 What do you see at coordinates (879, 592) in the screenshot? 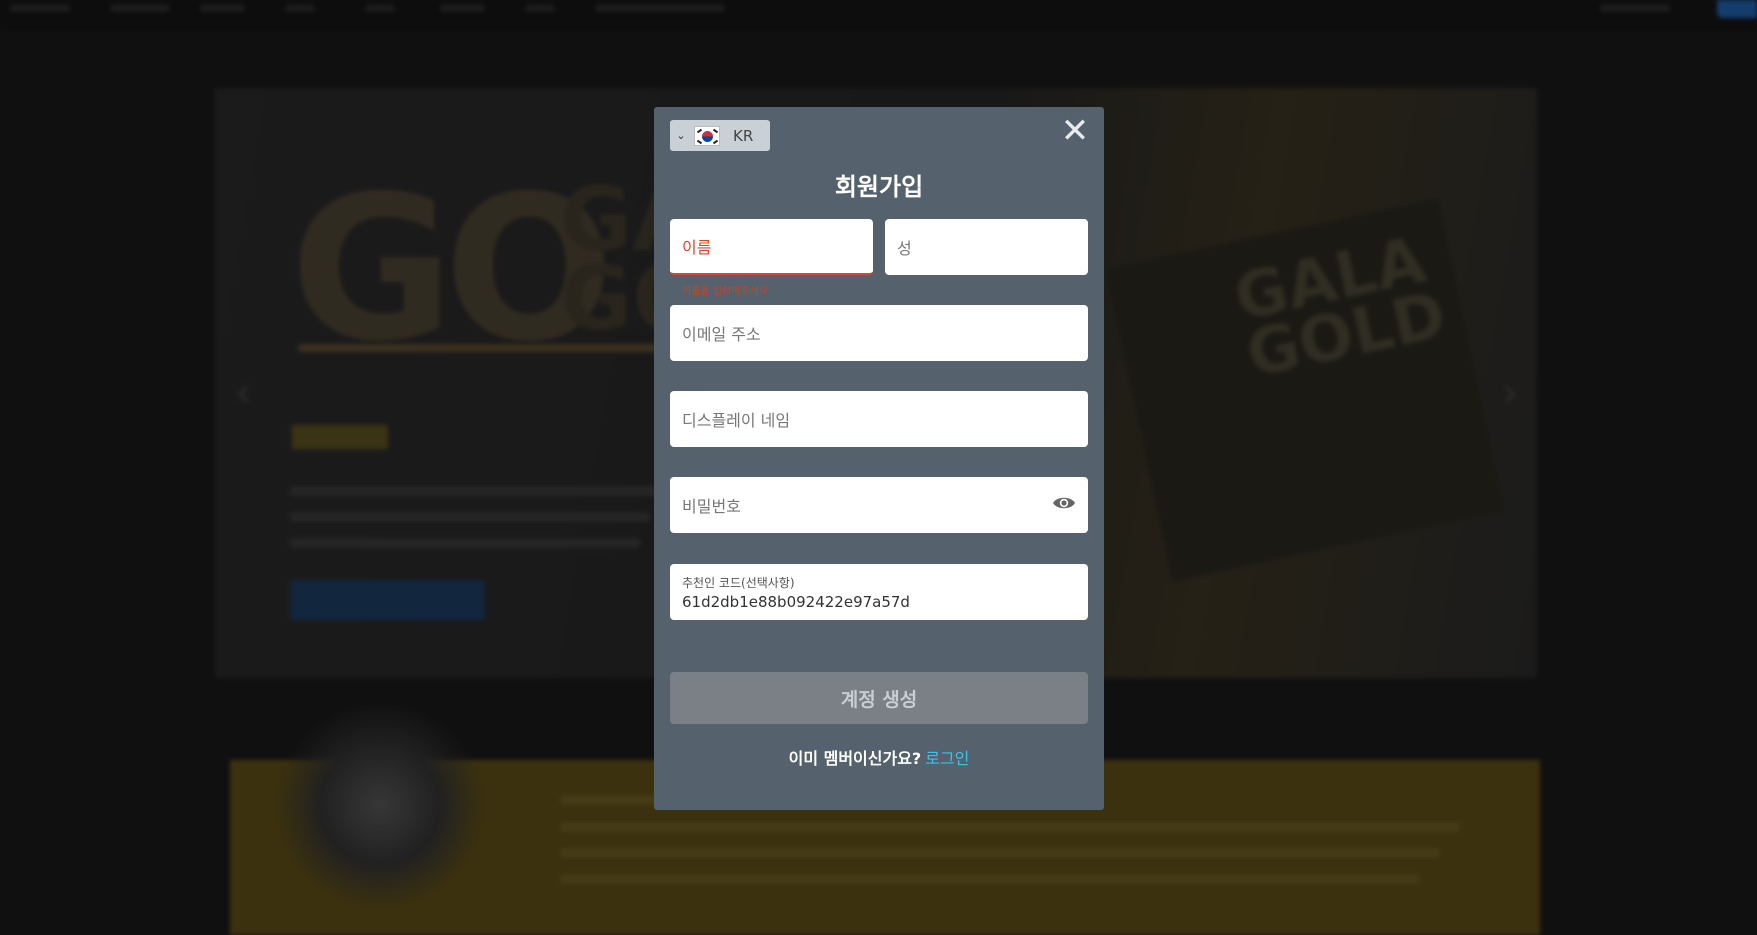
I see `referral-code-input: 추천인 코드(선택사항) 61d2db1e88b092422e97a57d` at bounding box center [879, 592].